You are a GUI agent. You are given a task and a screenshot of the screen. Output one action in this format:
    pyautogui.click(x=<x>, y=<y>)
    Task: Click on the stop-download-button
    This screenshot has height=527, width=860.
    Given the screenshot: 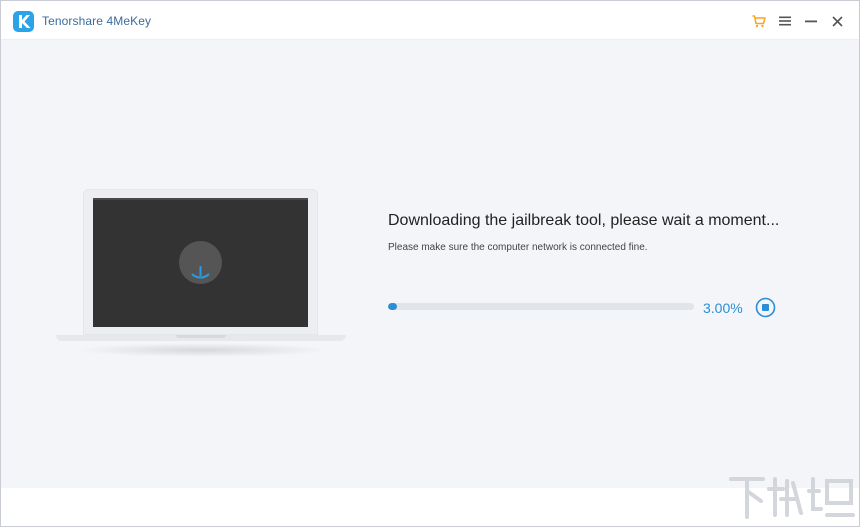 What is the action you would take?
    pyautogui.click(x=765, y=307)
    